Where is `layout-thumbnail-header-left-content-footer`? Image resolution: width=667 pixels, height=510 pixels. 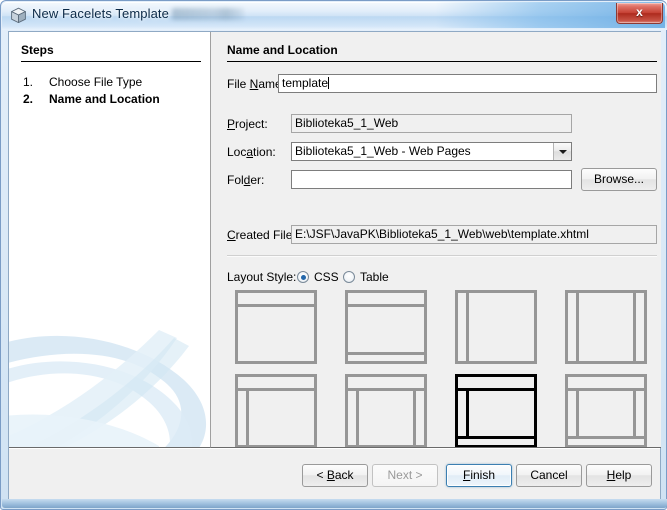
layout-thumbnail-header-left-content-footer is located at coordinates (496, 410).